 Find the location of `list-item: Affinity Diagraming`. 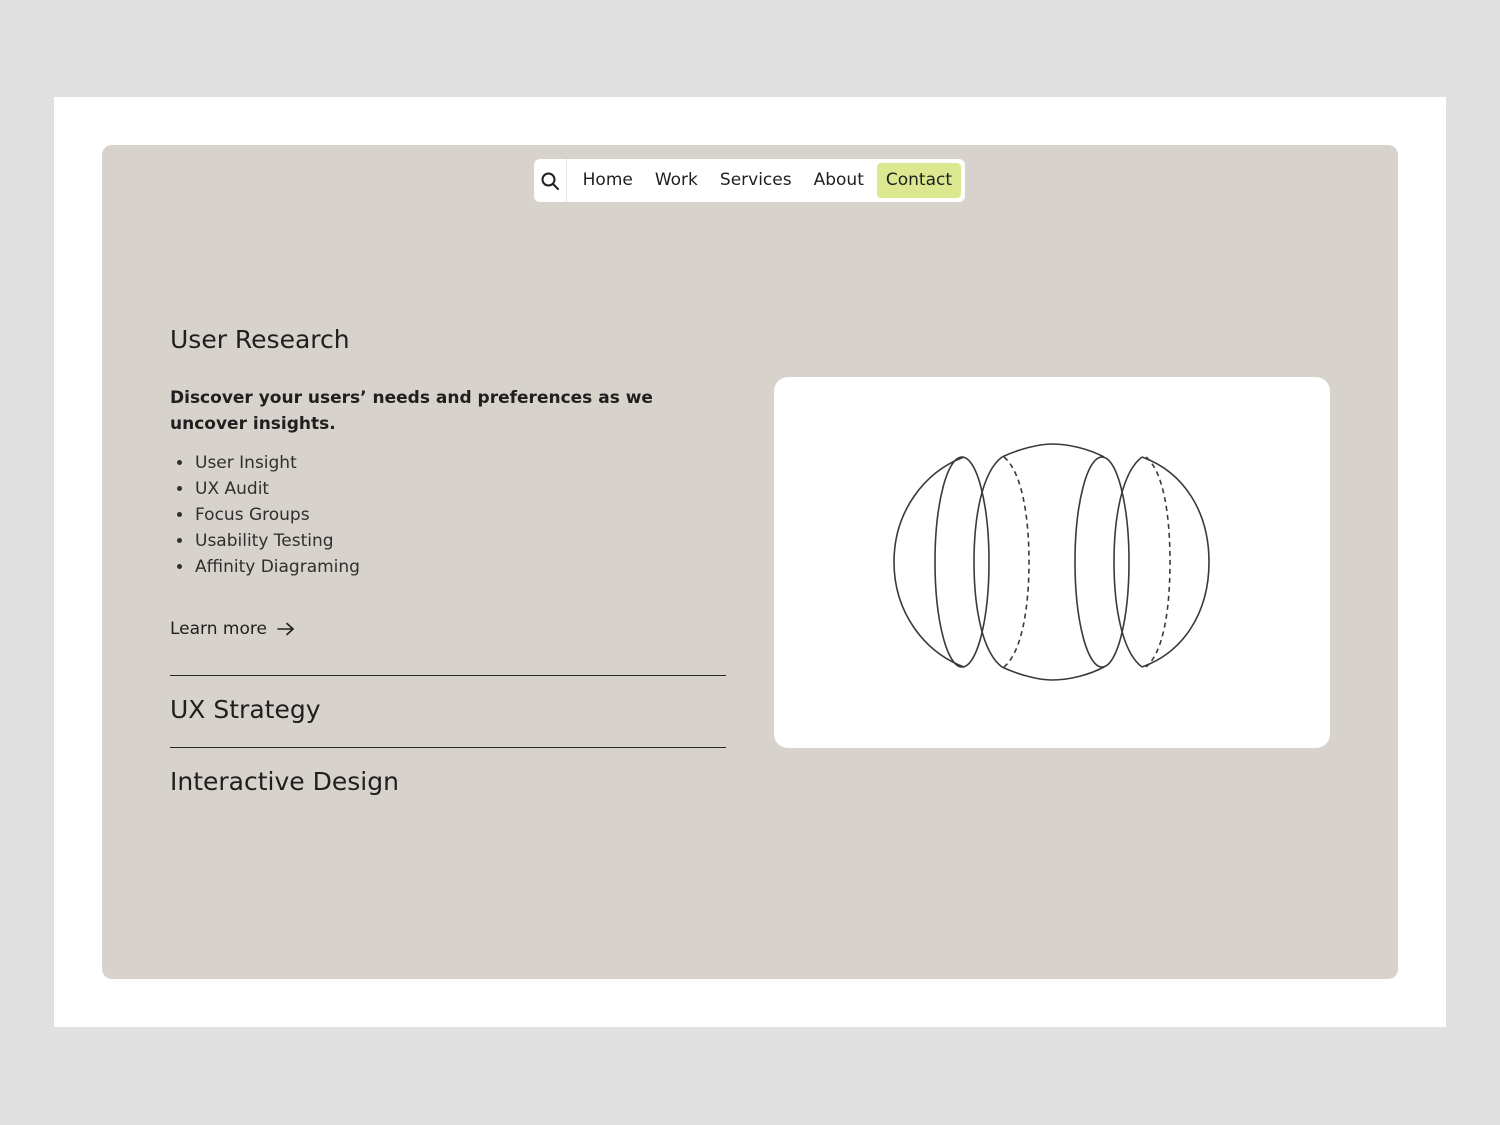

list-item: Affinity Diagraming is located at coordinates (277, 567).